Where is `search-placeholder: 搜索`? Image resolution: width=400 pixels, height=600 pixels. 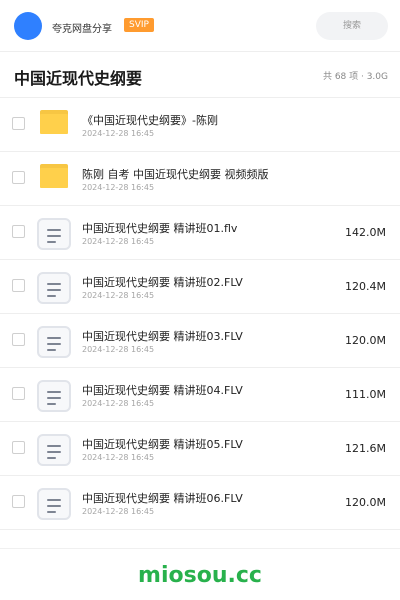 search-placeholder: 搜索 is located at coordinates (351, 26).